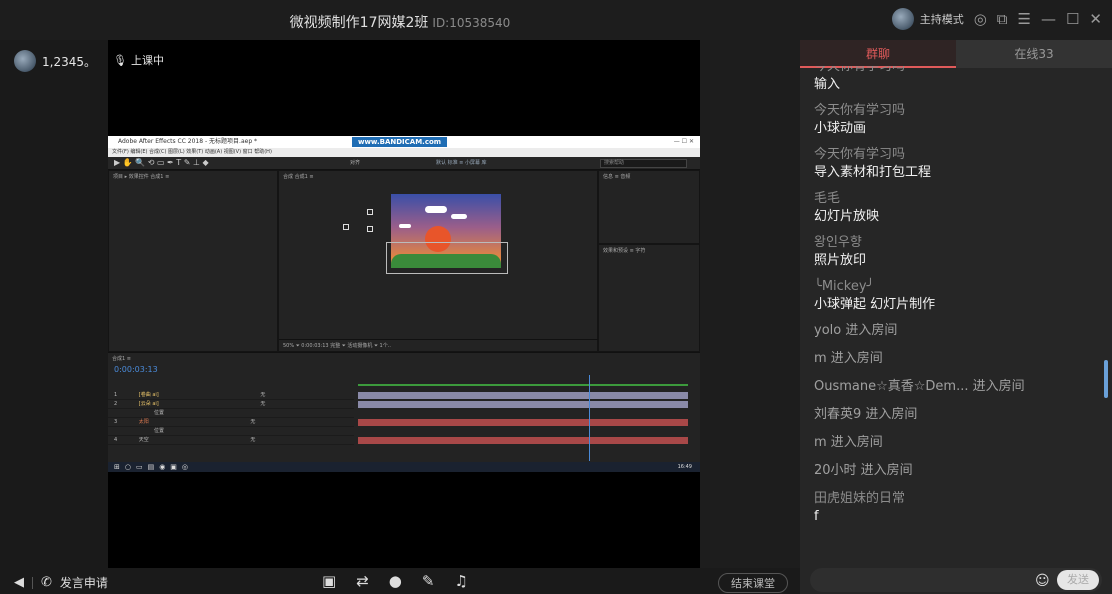 This screenshot has height=594, width=1112. I want to click on tab-online: 在线33, so click(1034, 54).